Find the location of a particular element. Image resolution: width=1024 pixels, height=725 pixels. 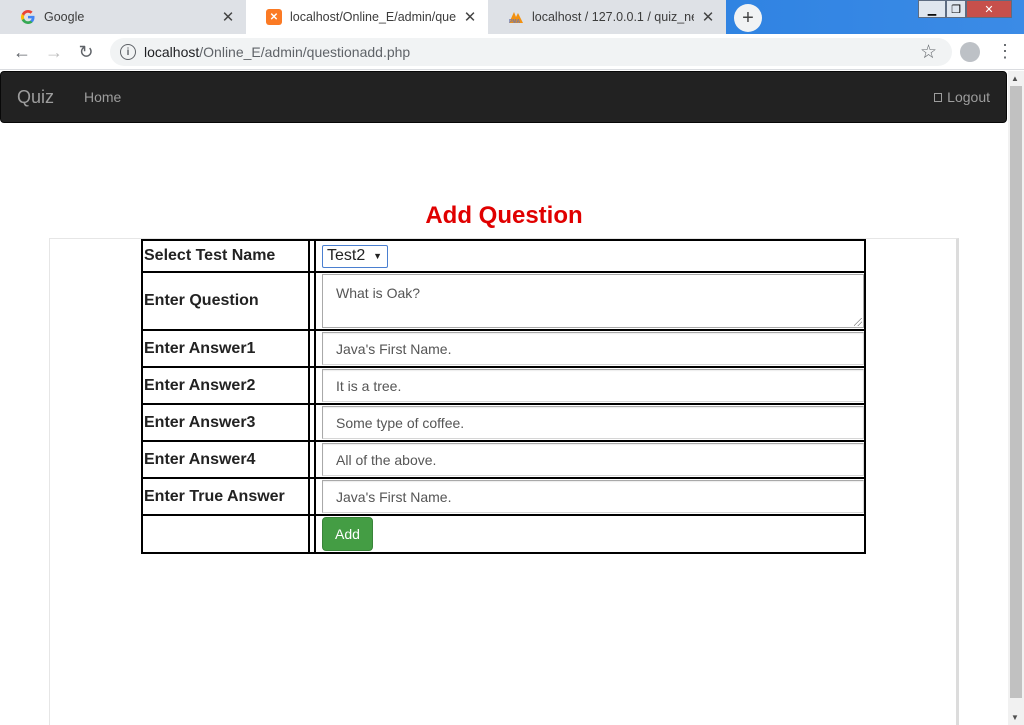

tab-questionadd: ✕ localhost/Online_E/admin/questi ✕ is located at coordinates (367, 17).